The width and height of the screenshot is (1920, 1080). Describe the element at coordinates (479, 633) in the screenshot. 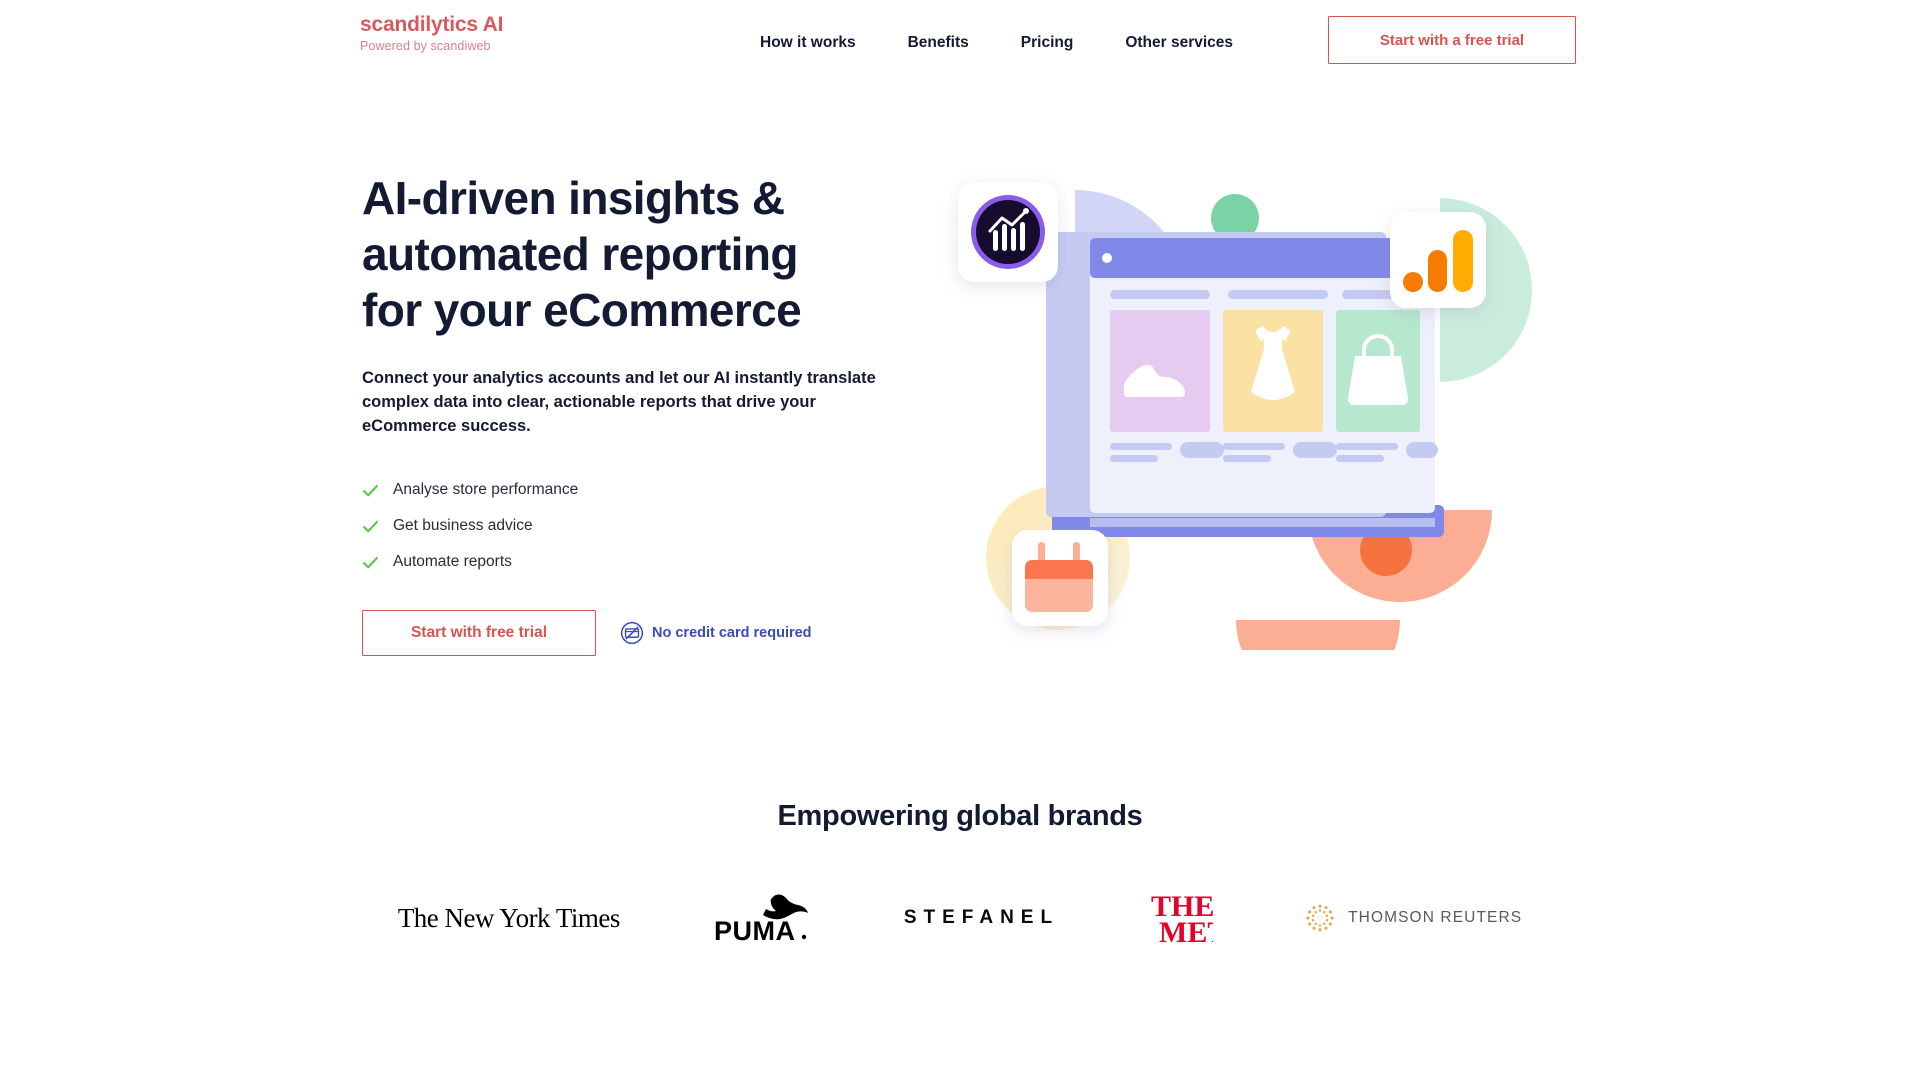

I see `hero-free-trial-button: Start with free trial` at that location.